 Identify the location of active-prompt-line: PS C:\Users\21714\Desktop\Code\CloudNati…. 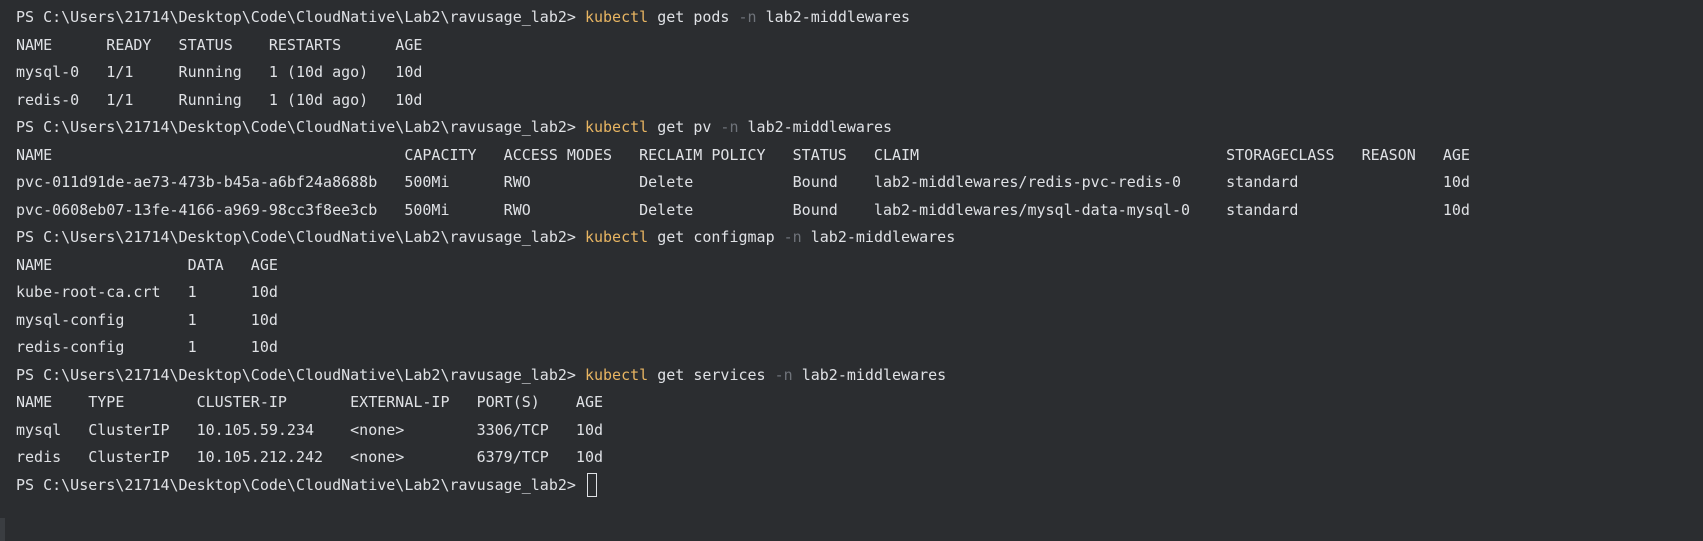
(859, 486).